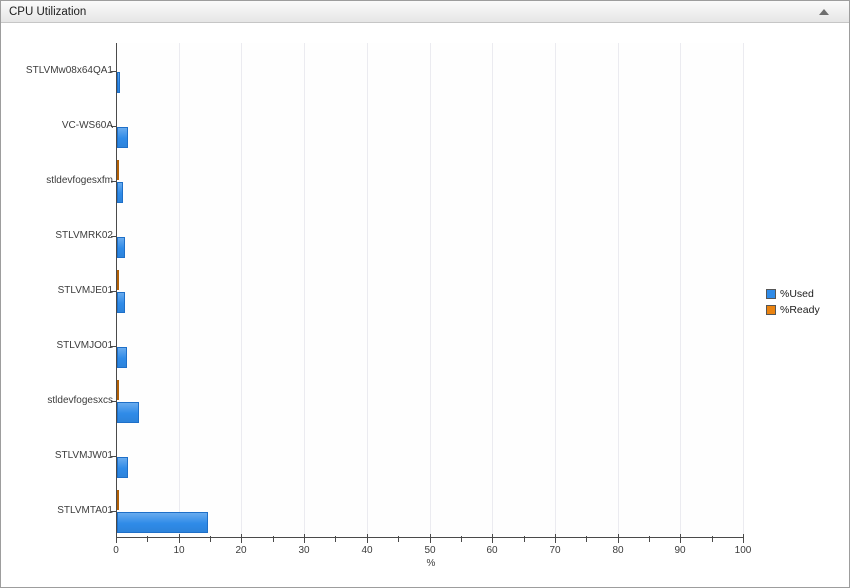  Describe the element at coordinates (800, 310) in the screenshot. I see `legend-label: %Ready` at that location.